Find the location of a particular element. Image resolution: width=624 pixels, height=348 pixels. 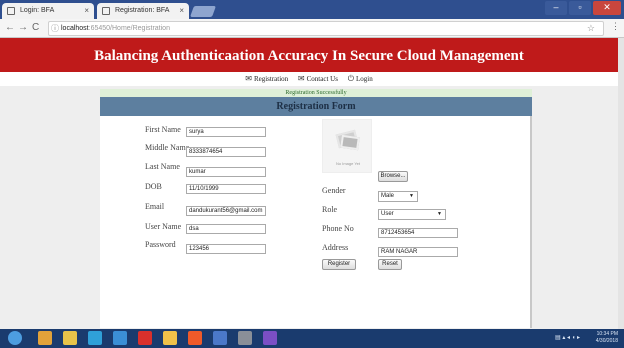

menu-item-registration: ✉ Registration is located at coordinates (266, 79).